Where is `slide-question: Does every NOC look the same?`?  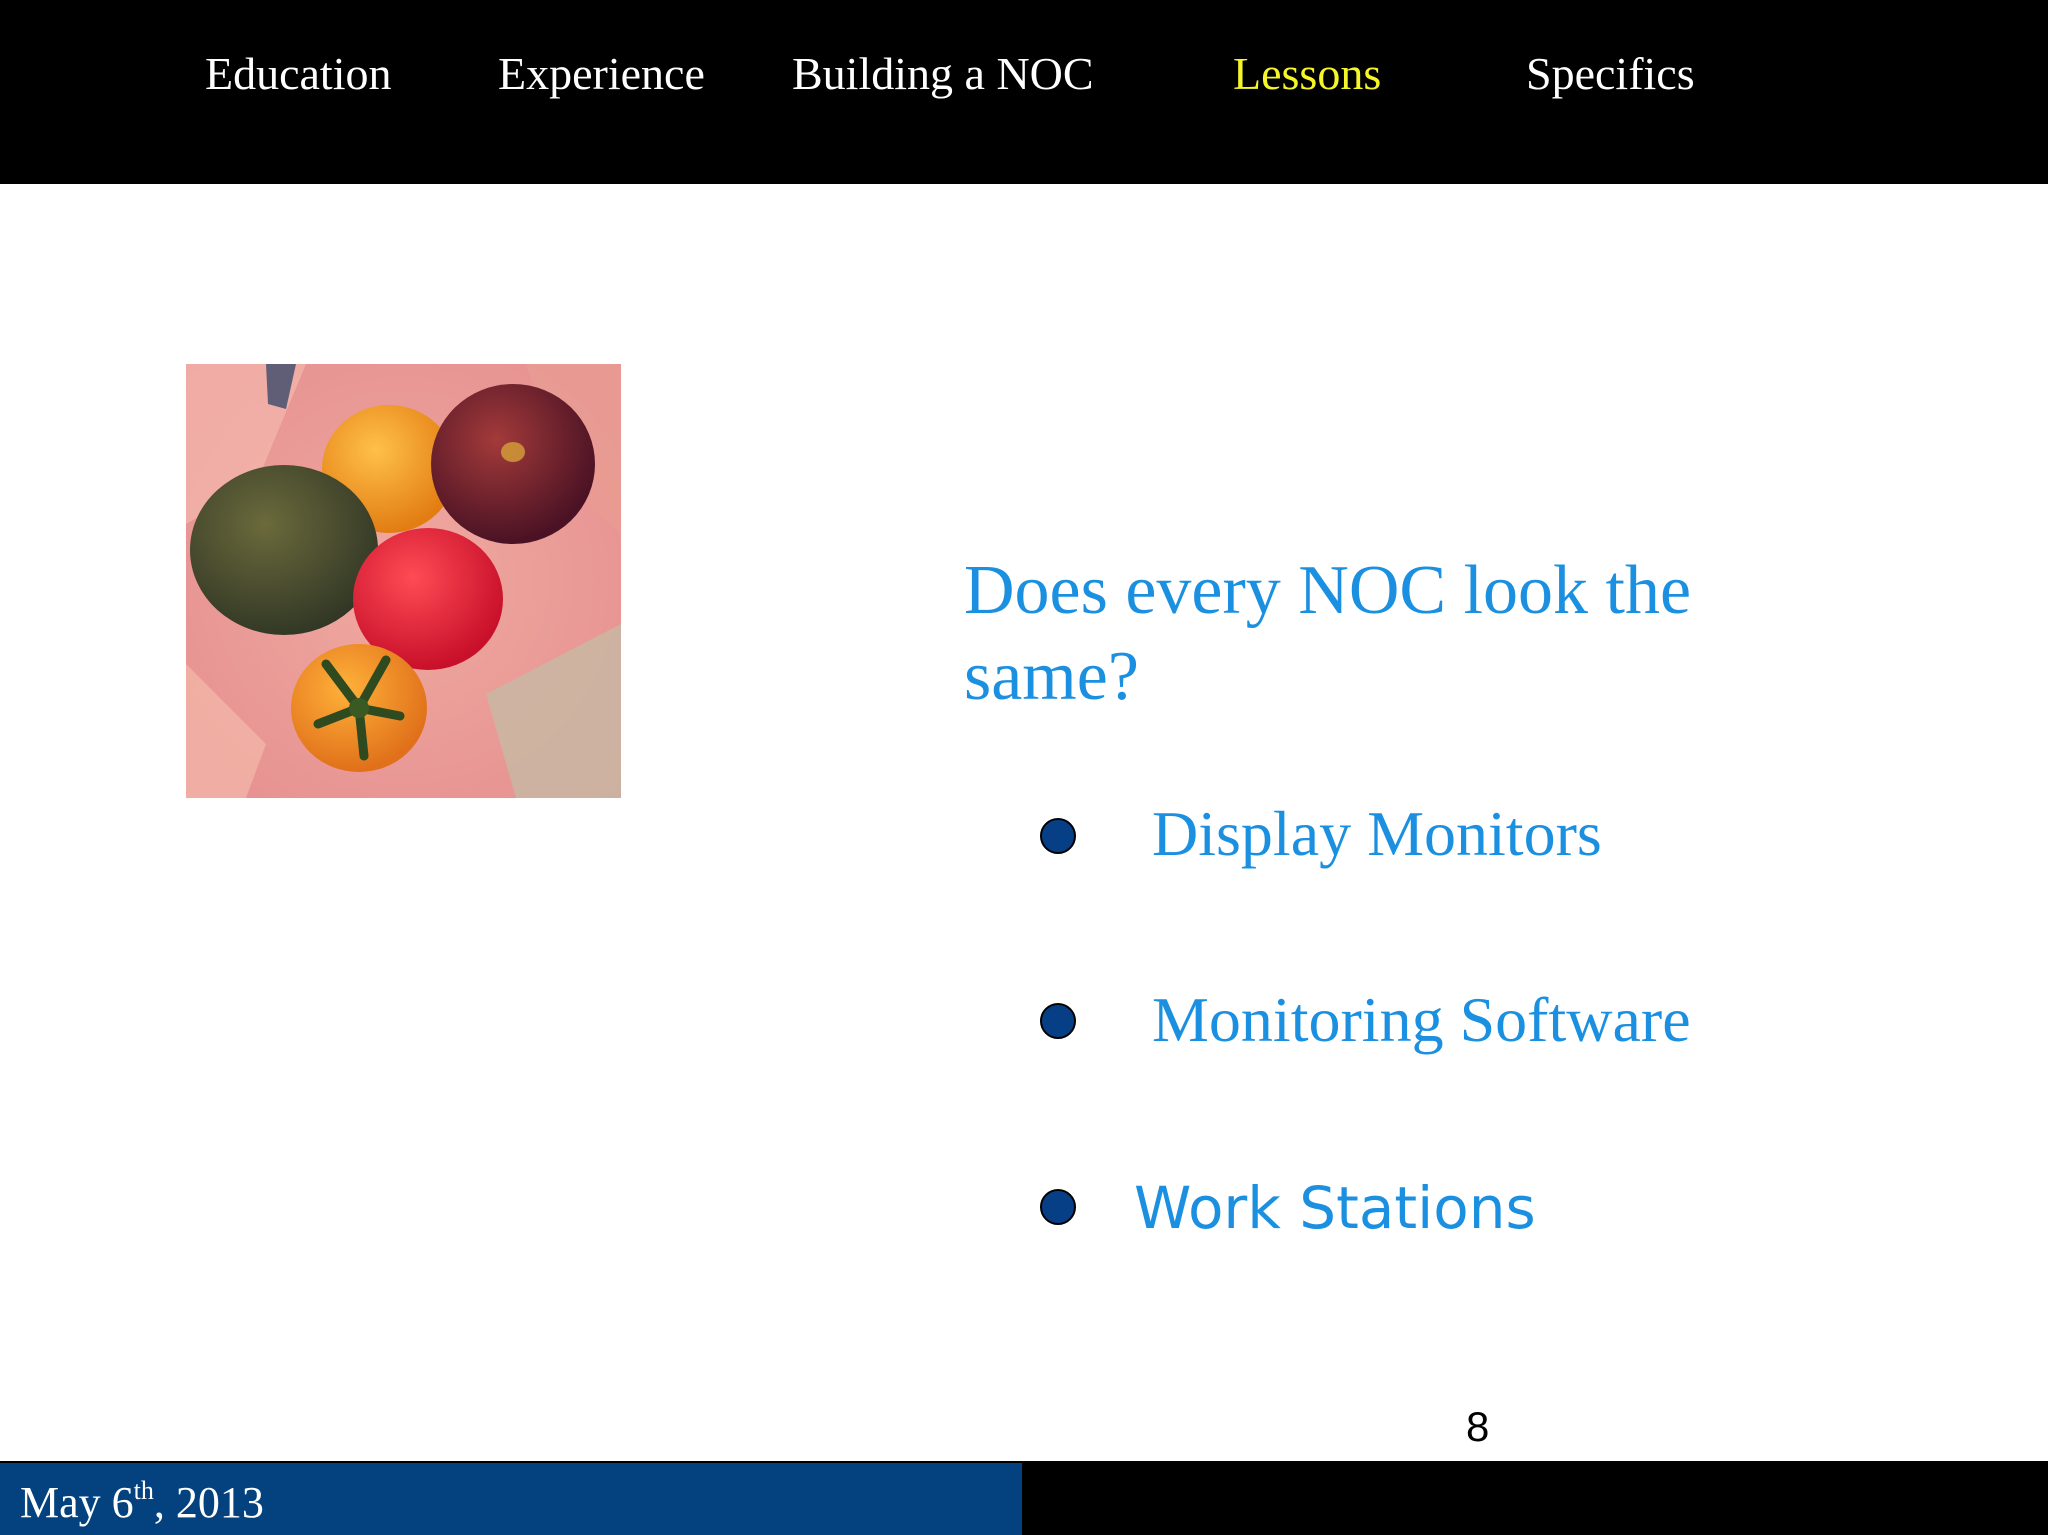
slide-question: Does every NOC look the same? is located at coordinates (1328, 633).